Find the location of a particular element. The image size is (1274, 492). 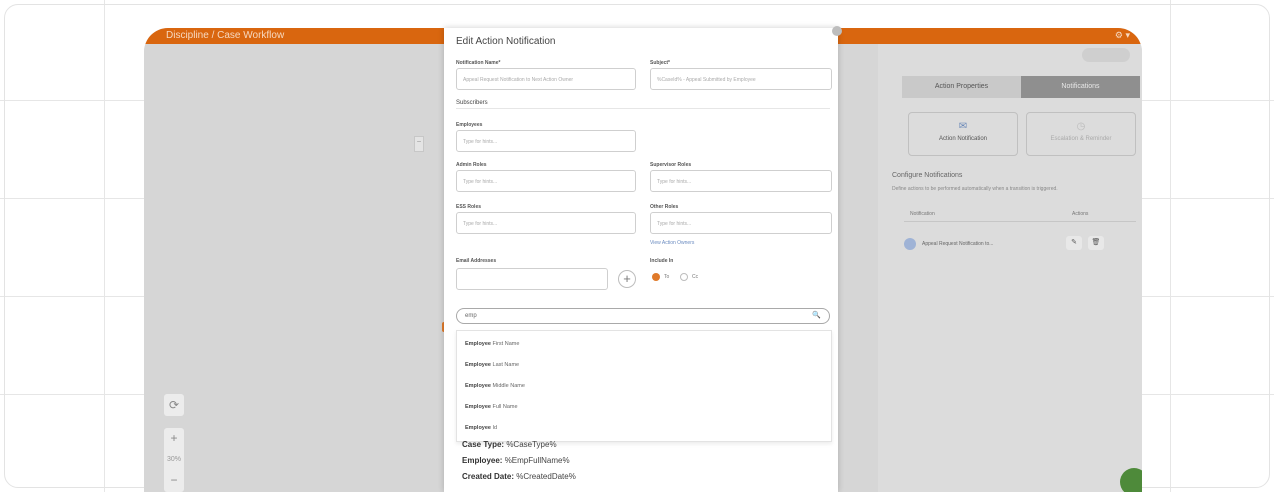

placeholder-search-input: emp 🔍 is located at coordinates (643, 316).